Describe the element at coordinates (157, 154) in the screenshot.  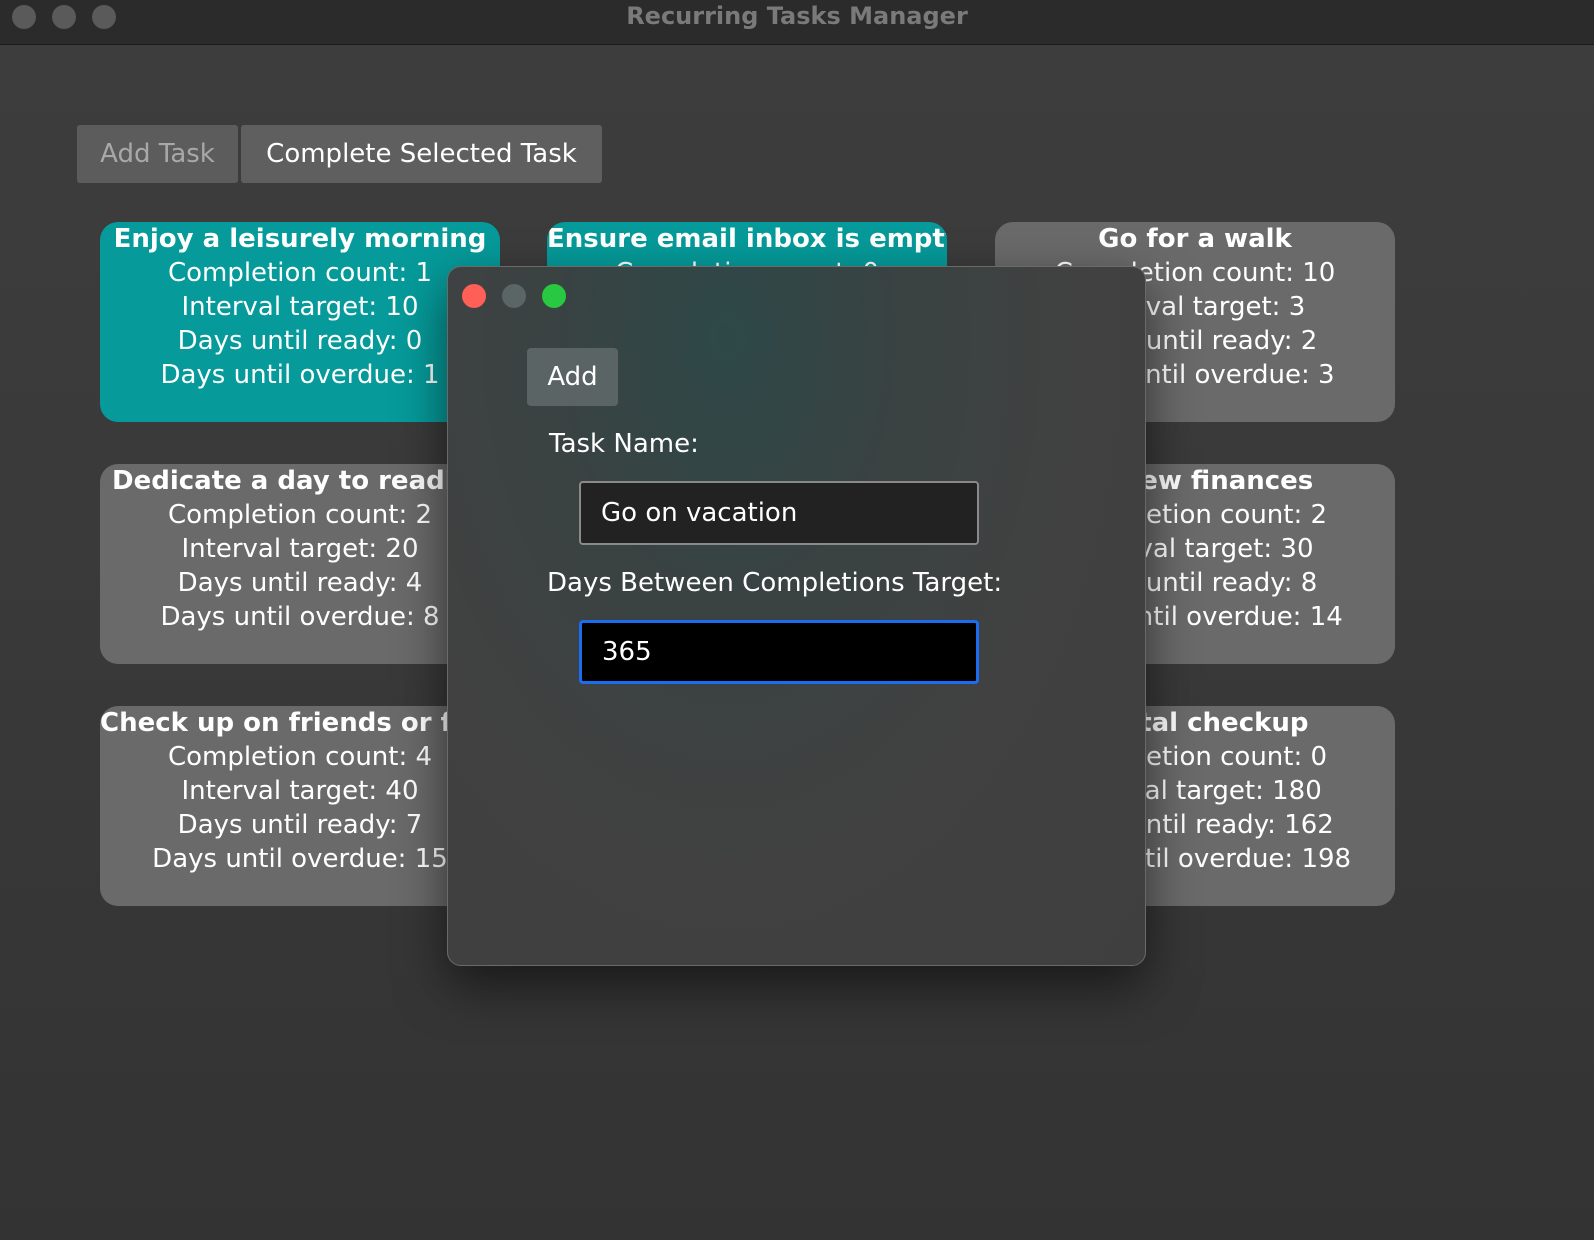
I see `add-task-button: Add Task` at that location.